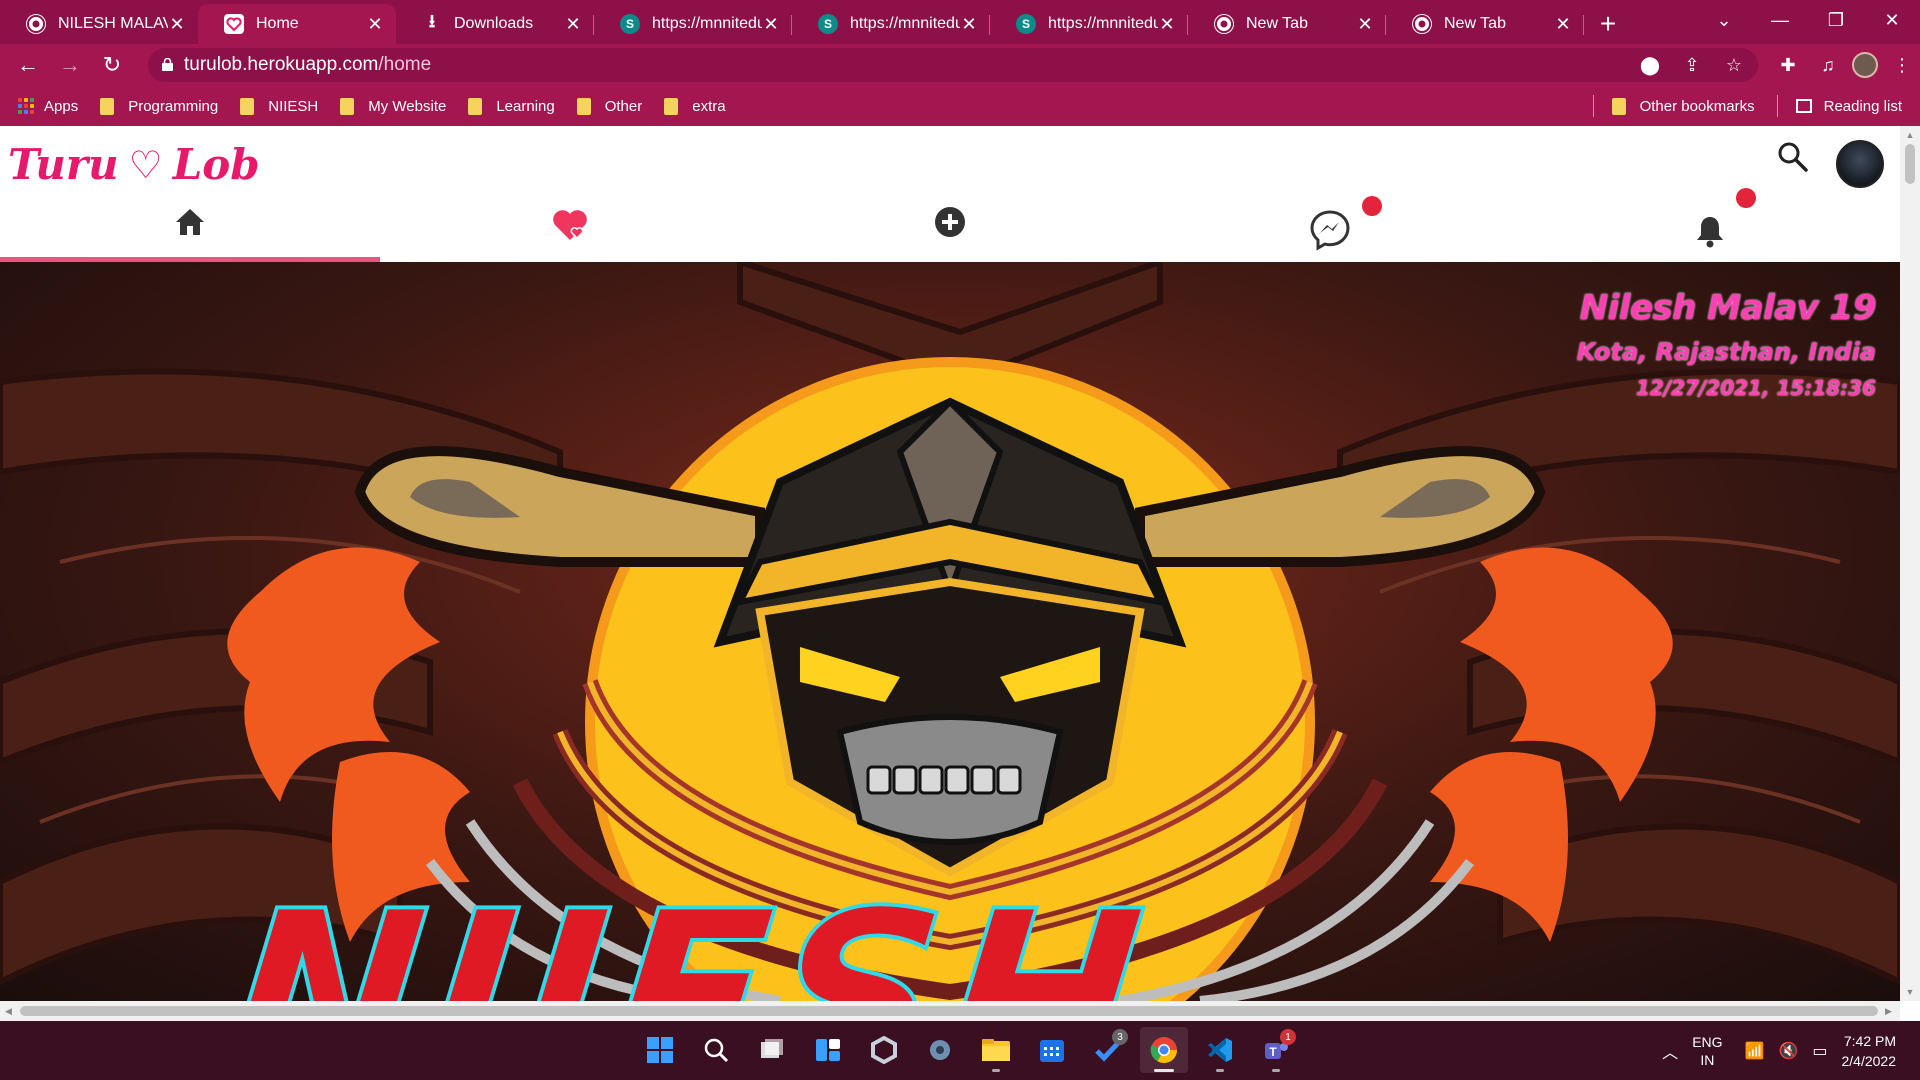 This screenshot has height=1080, width=1920. Describe the element at coordinates (1220, 1050) in the screenshot. I see `vscode-app` at that location.